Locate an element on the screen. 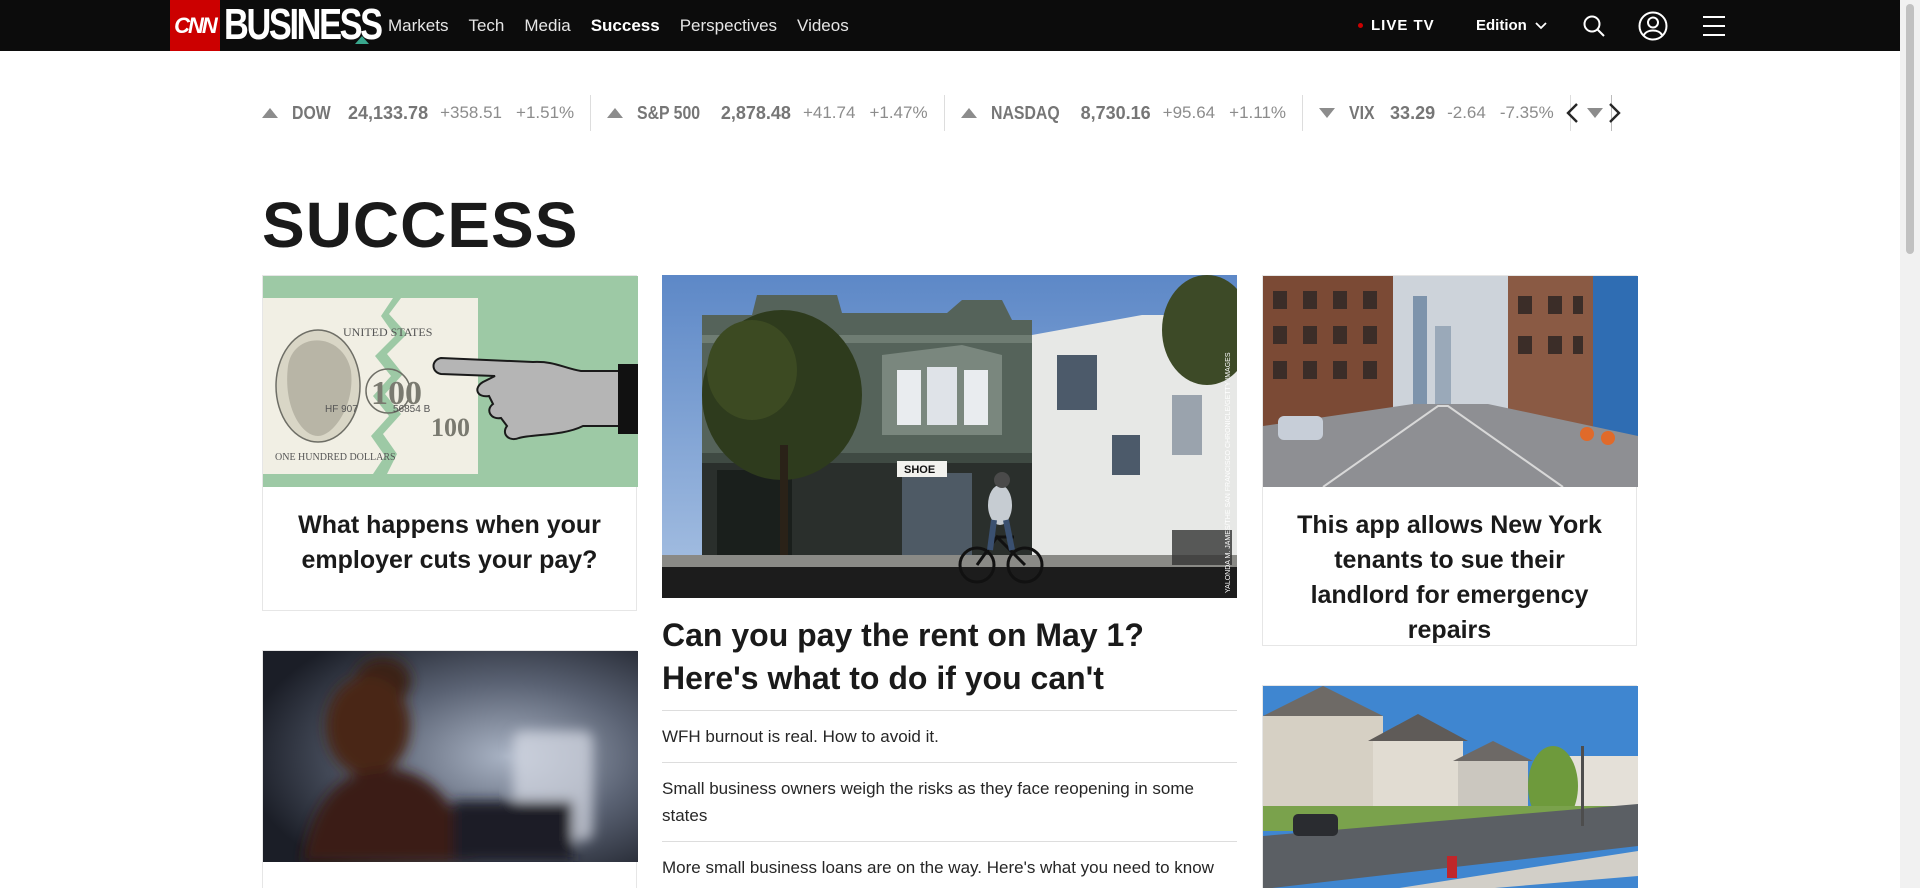  ticker-prev-button is located at coordinates (1572, 113).